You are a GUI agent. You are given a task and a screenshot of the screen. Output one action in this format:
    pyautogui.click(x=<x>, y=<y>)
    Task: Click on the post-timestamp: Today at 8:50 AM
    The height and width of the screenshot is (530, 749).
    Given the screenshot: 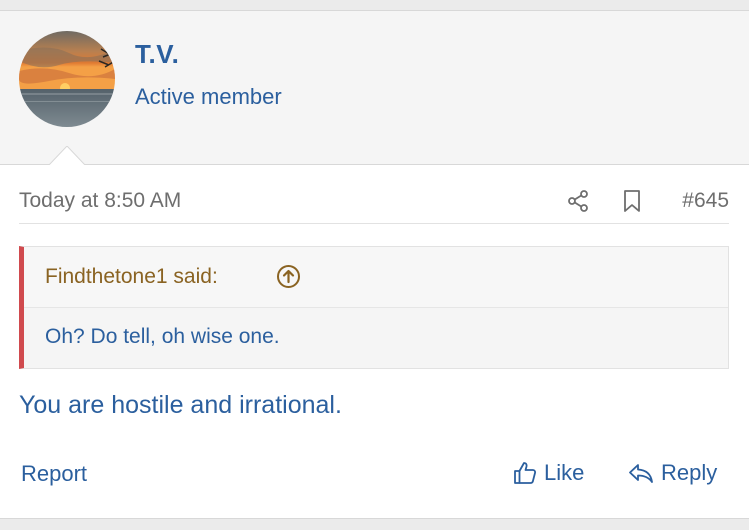 What is the action you would take?
    pyautogui.click(x=100, y=201)
    